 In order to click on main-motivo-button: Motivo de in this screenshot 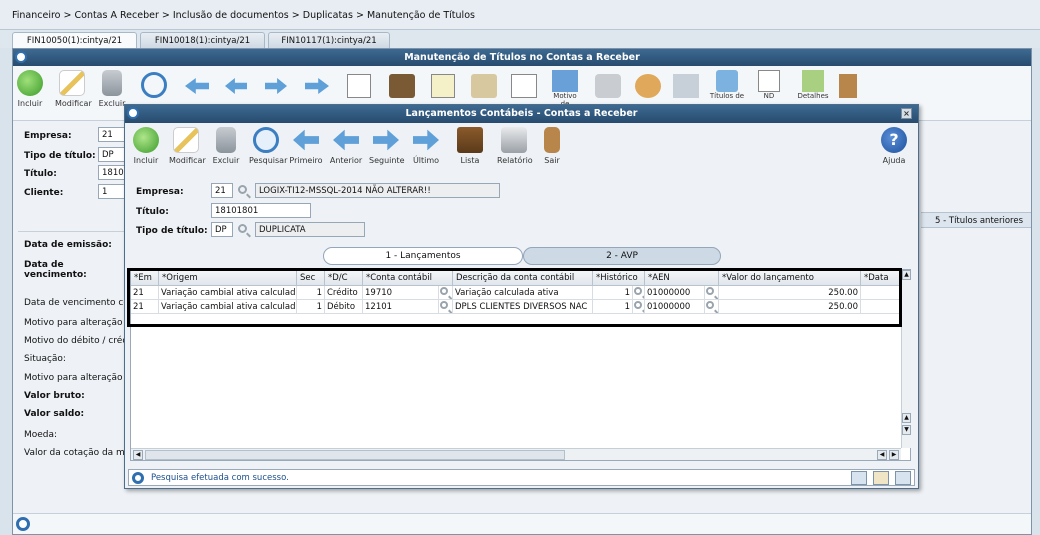, I will do `click(565, 89)`.